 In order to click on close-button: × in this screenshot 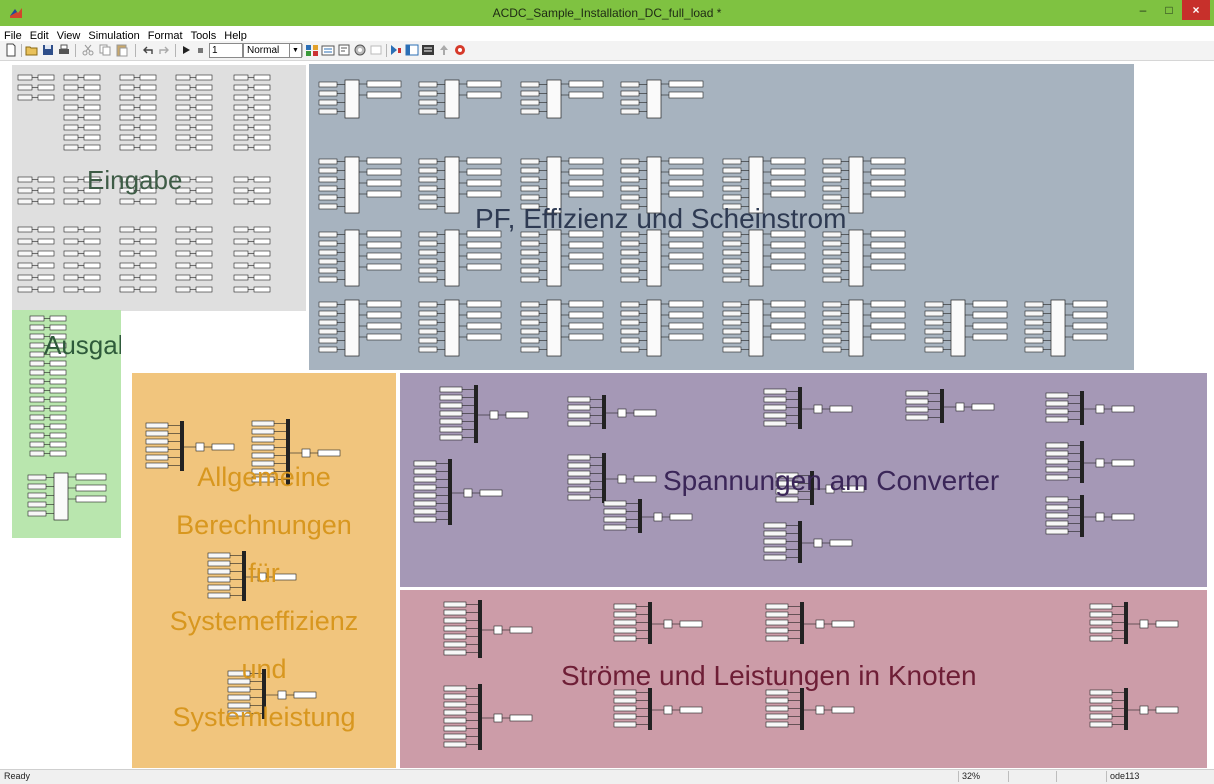, I will do `click(1196, 10)`.